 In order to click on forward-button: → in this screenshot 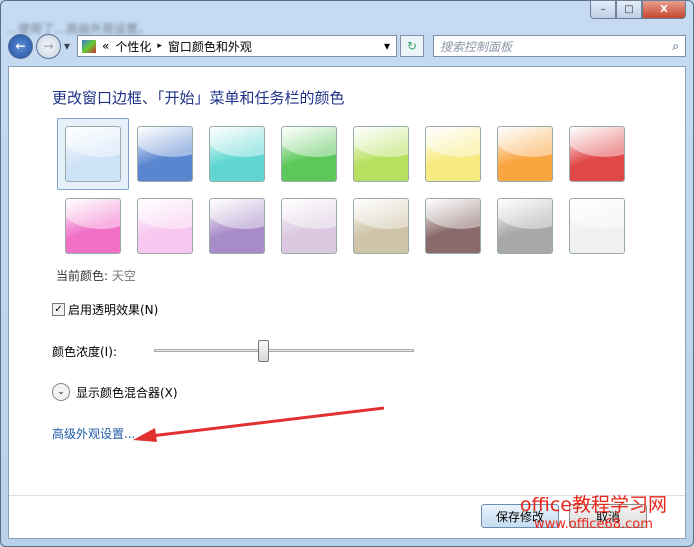, I will do `click(48, 46)`.